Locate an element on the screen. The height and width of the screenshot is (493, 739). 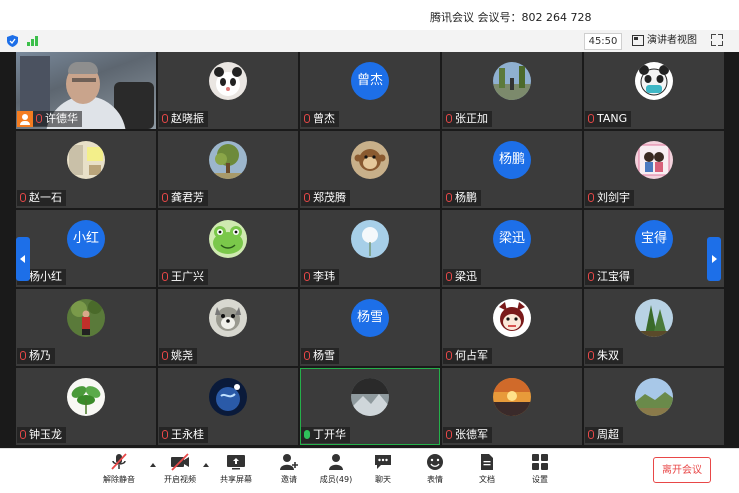
participant-name: 朱双 is located at coordinates (608, 355).